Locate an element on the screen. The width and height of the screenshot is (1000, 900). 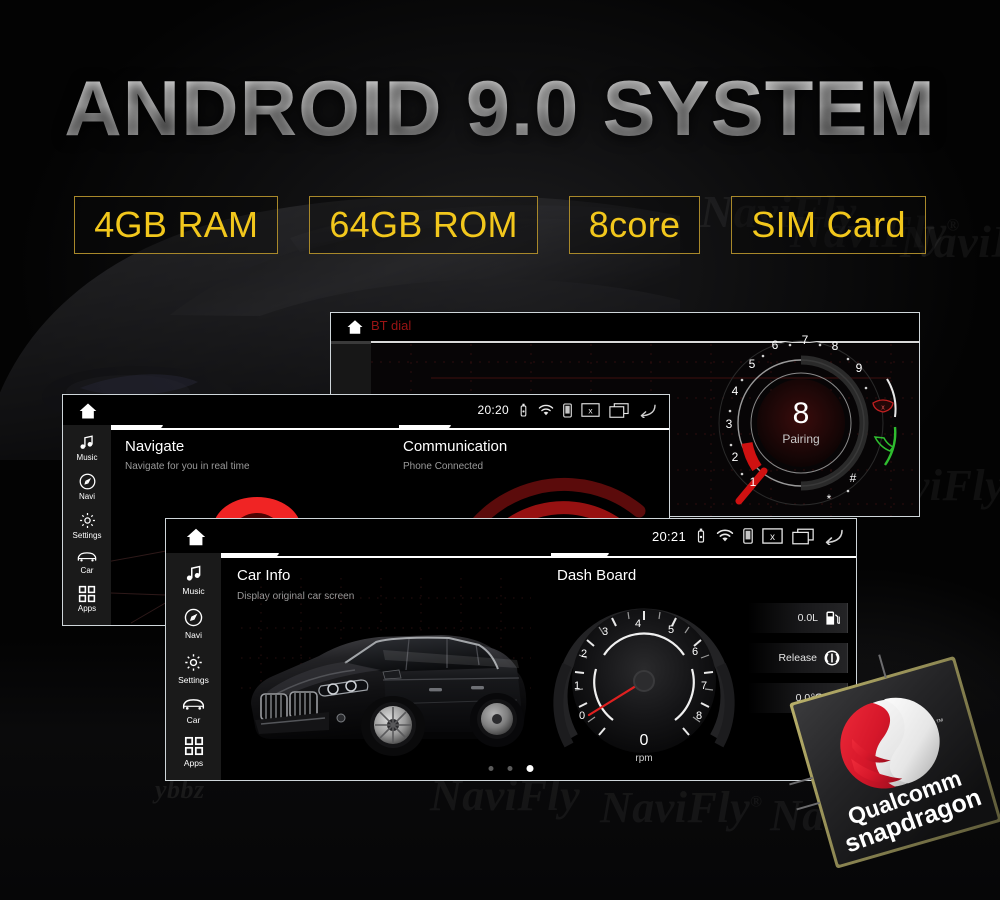
svg-text: Pairing is located at coordinates (800, 439).